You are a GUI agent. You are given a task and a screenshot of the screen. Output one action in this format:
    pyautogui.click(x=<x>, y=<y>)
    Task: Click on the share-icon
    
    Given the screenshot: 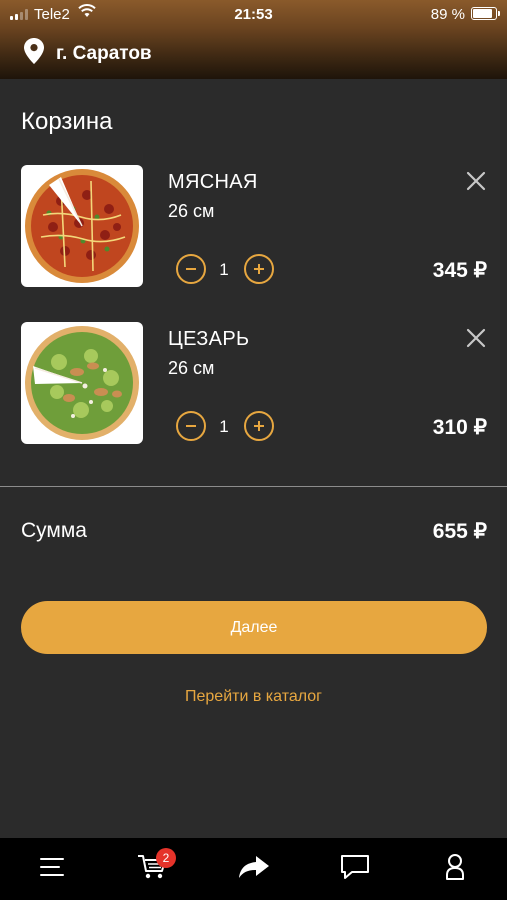 What is the action you would take?
    pyautogui.click(x=254, y=869)
    